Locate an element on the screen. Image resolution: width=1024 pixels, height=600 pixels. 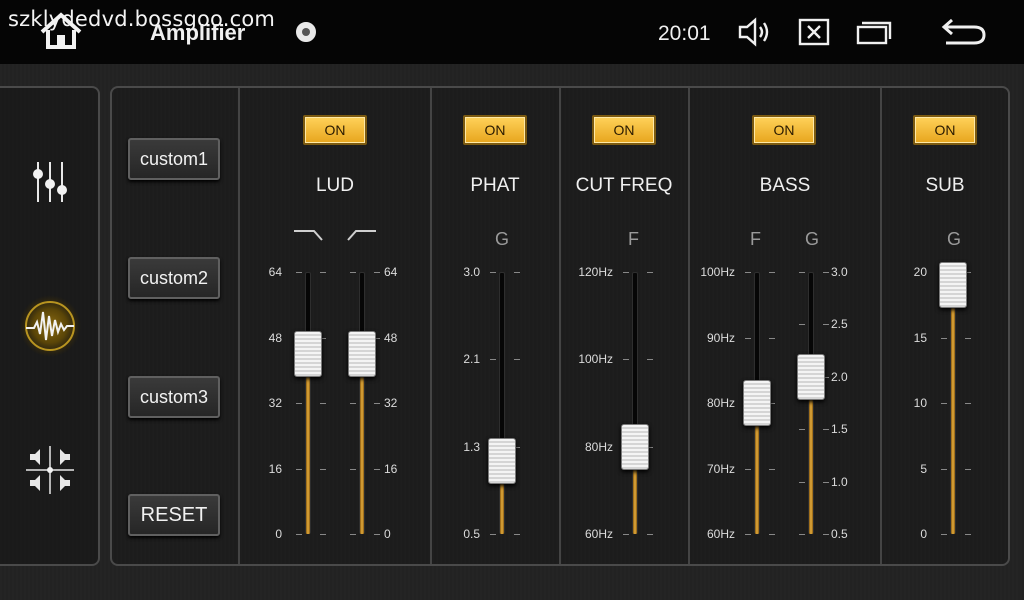
balance-fader-icon is located at coordinates (50, 470).